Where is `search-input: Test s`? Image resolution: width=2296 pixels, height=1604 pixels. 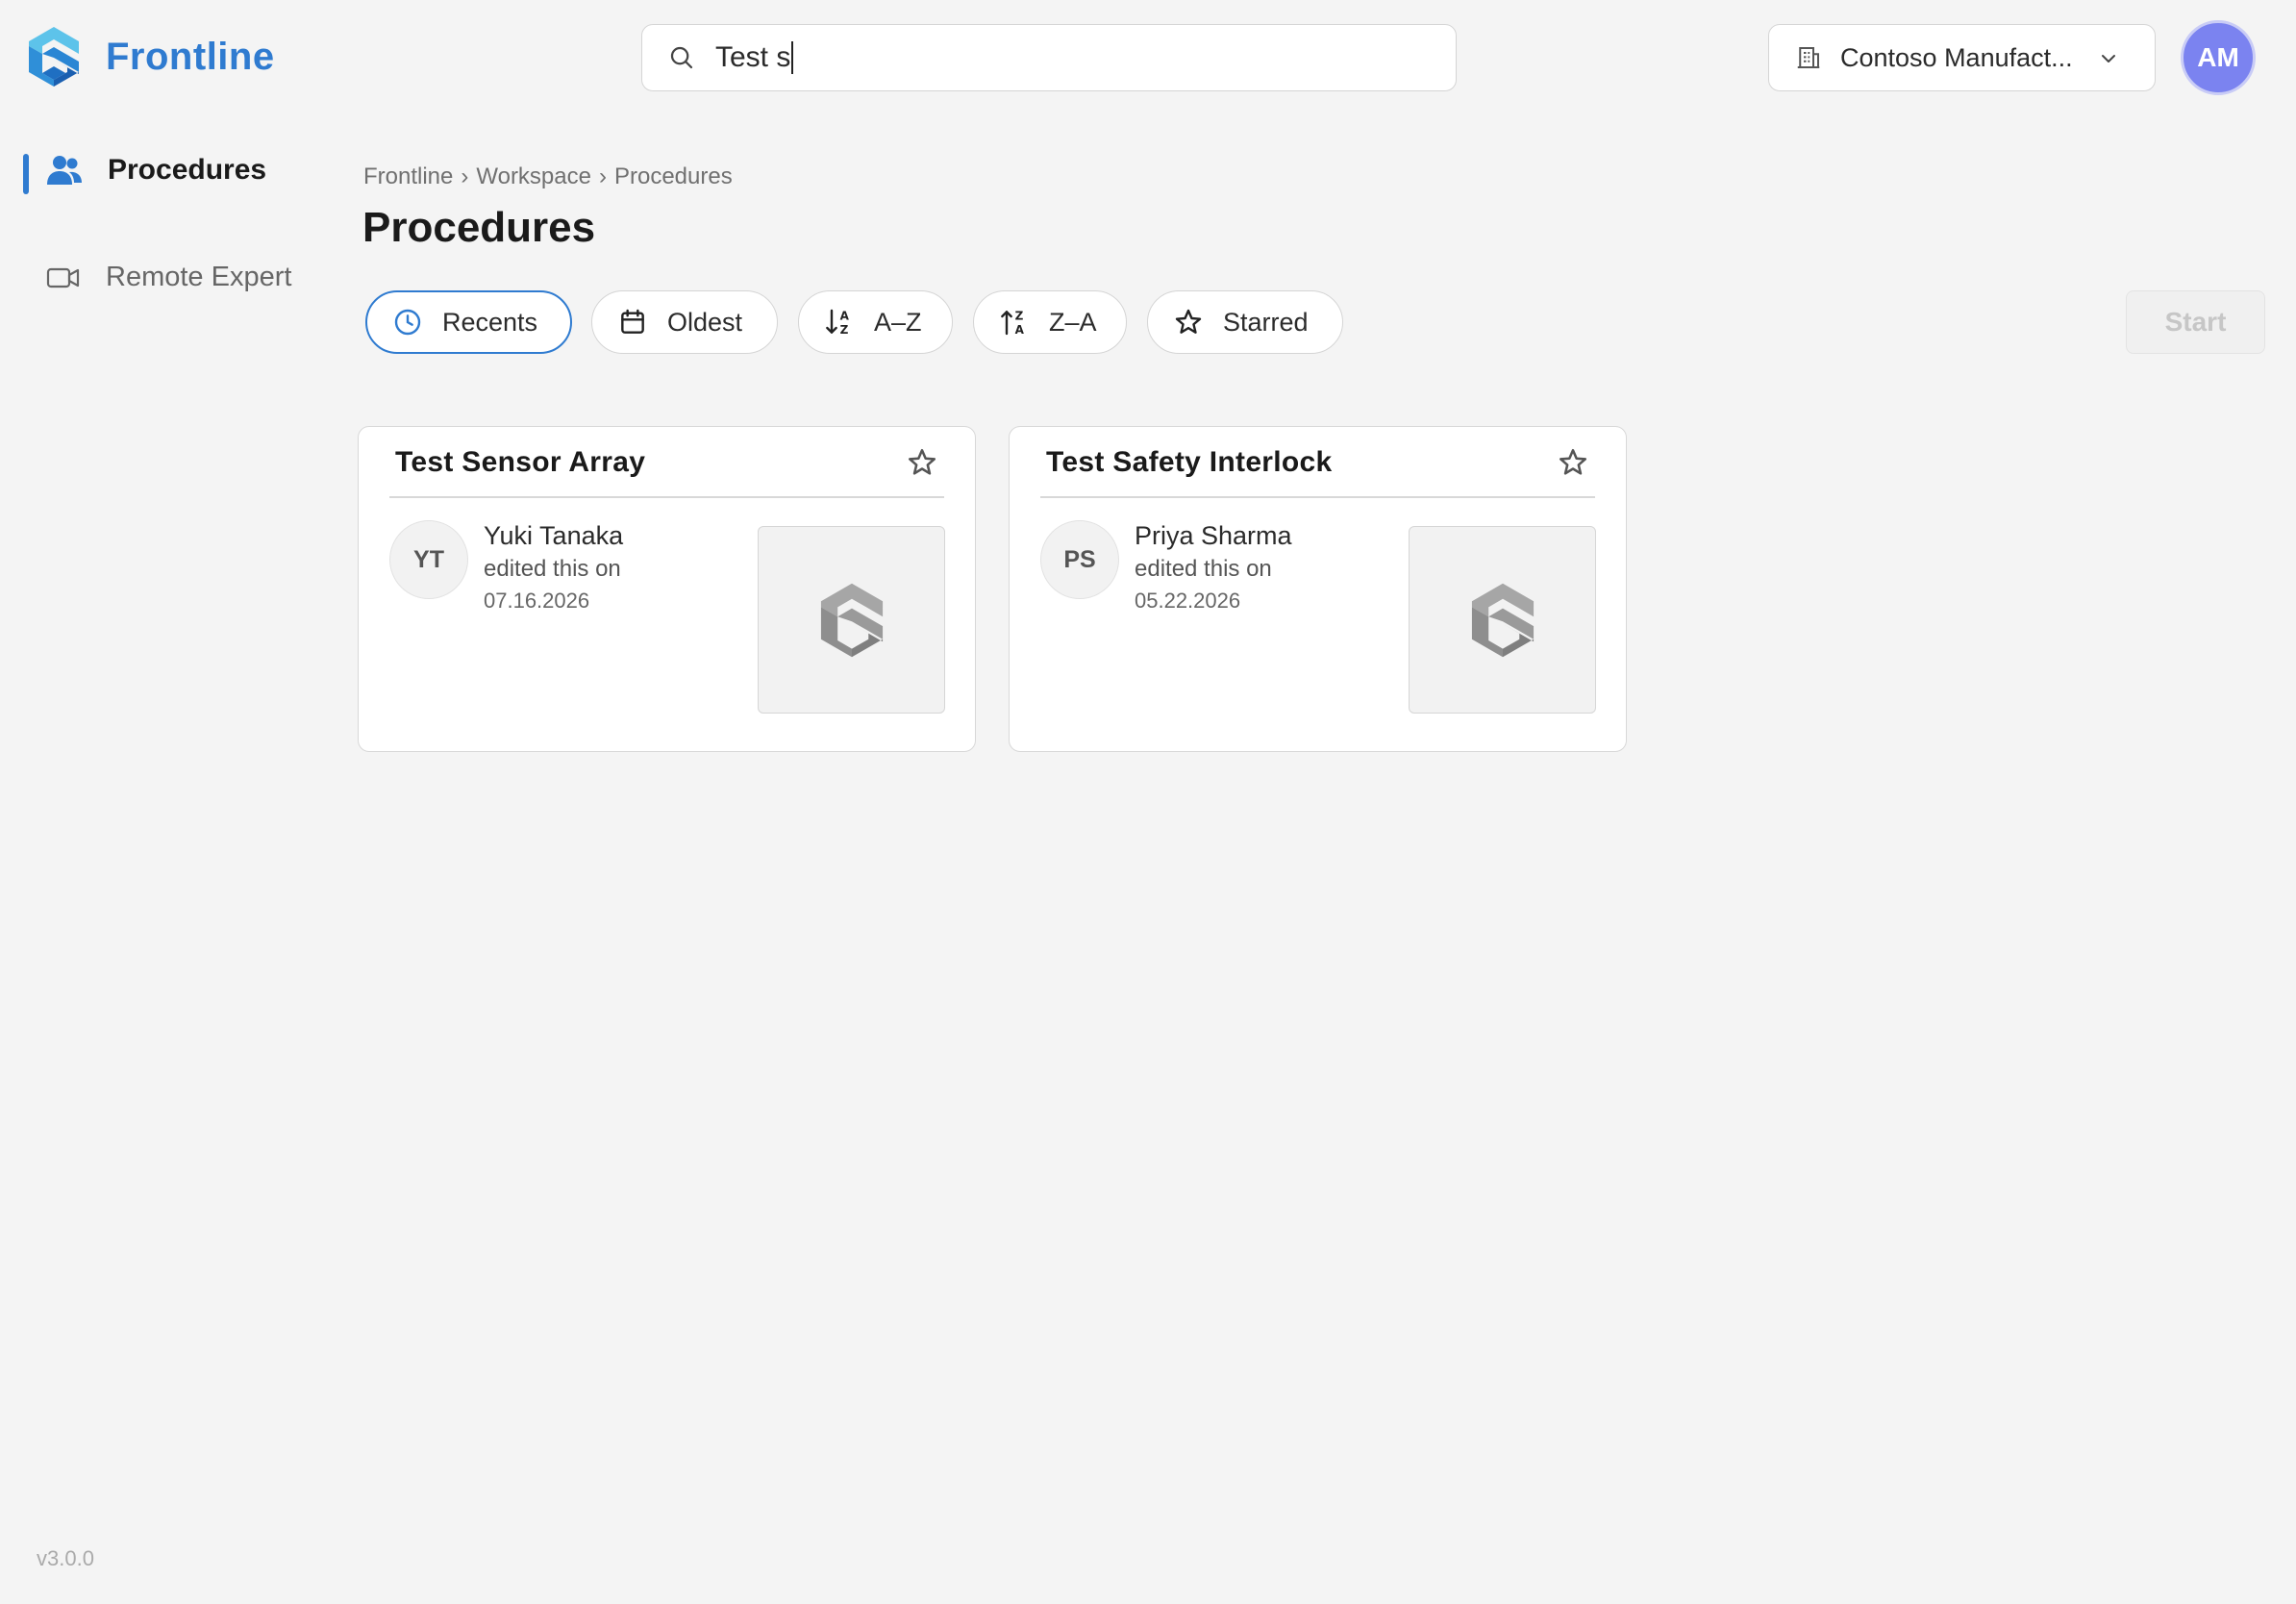 search-input: Test s is located at coordinates (1049, 57).